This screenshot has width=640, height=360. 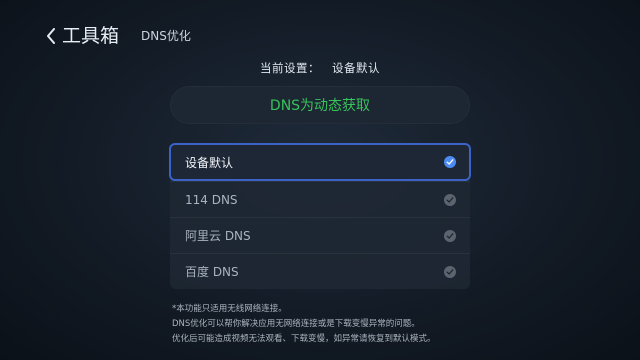 What do you see at coordinates (166, 36) in the screenshot?
I see `page-title: DNS优化` at bounding box center [166, 36].